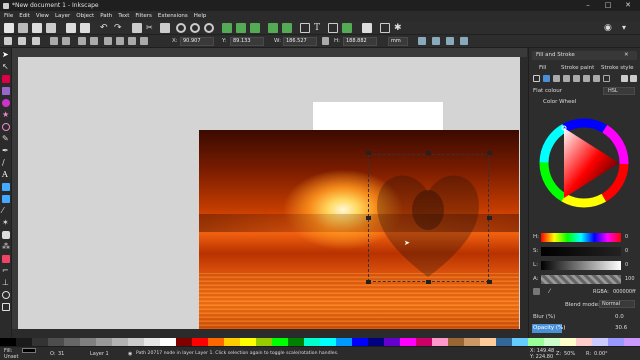  Describe the element at coordinates (6, 67) in the screenshot. I see `node-tool-icon: ↖` at that location.